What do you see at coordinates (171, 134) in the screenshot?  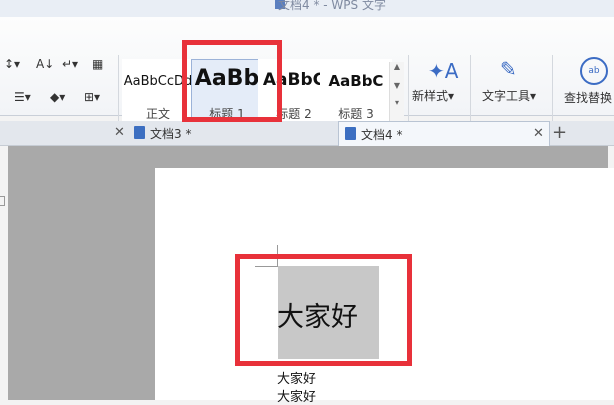 I see `tab-label: 文档3 *` at bounding box center [171, 134].